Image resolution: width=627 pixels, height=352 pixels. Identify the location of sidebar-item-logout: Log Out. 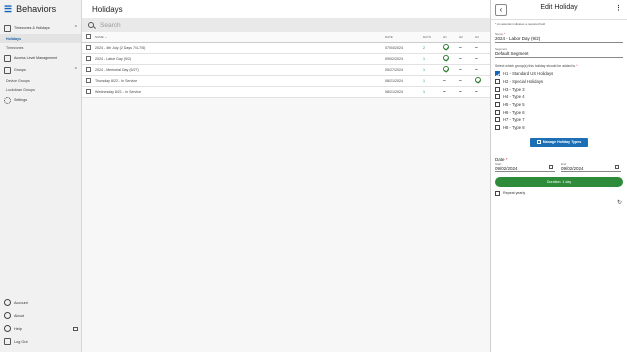
(41, 341).